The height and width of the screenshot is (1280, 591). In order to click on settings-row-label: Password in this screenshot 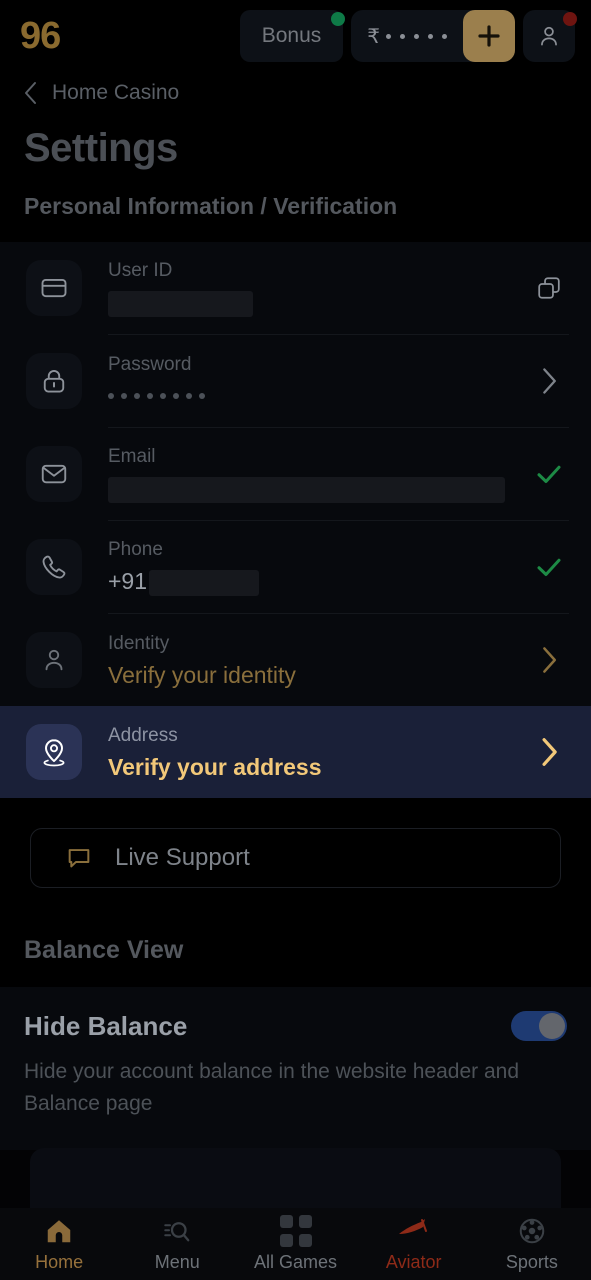, I will do `click(150, 364)`.